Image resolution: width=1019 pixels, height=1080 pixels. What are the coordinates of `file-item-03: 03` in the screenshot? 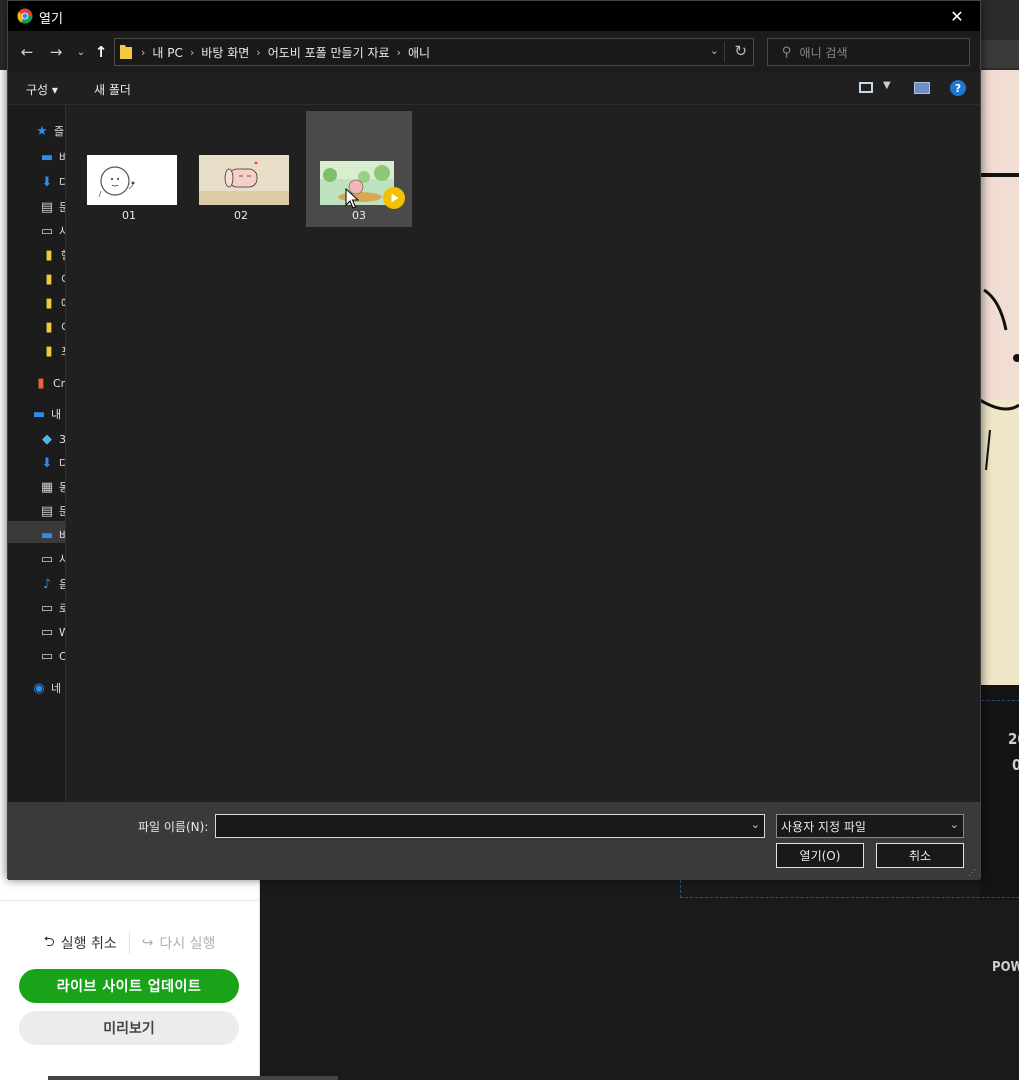 It's located at (359, 169).